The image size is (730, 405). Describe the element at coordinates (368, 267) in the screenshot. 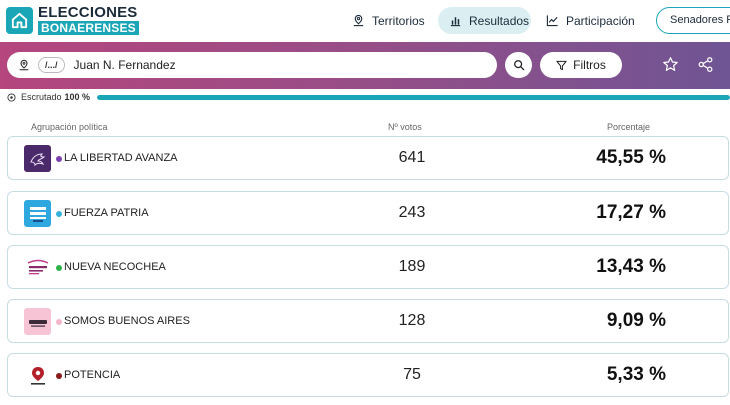

I see `result-row-nueva-necochea: NUEVA NECOCHEA 189 13,43 %` at that location.